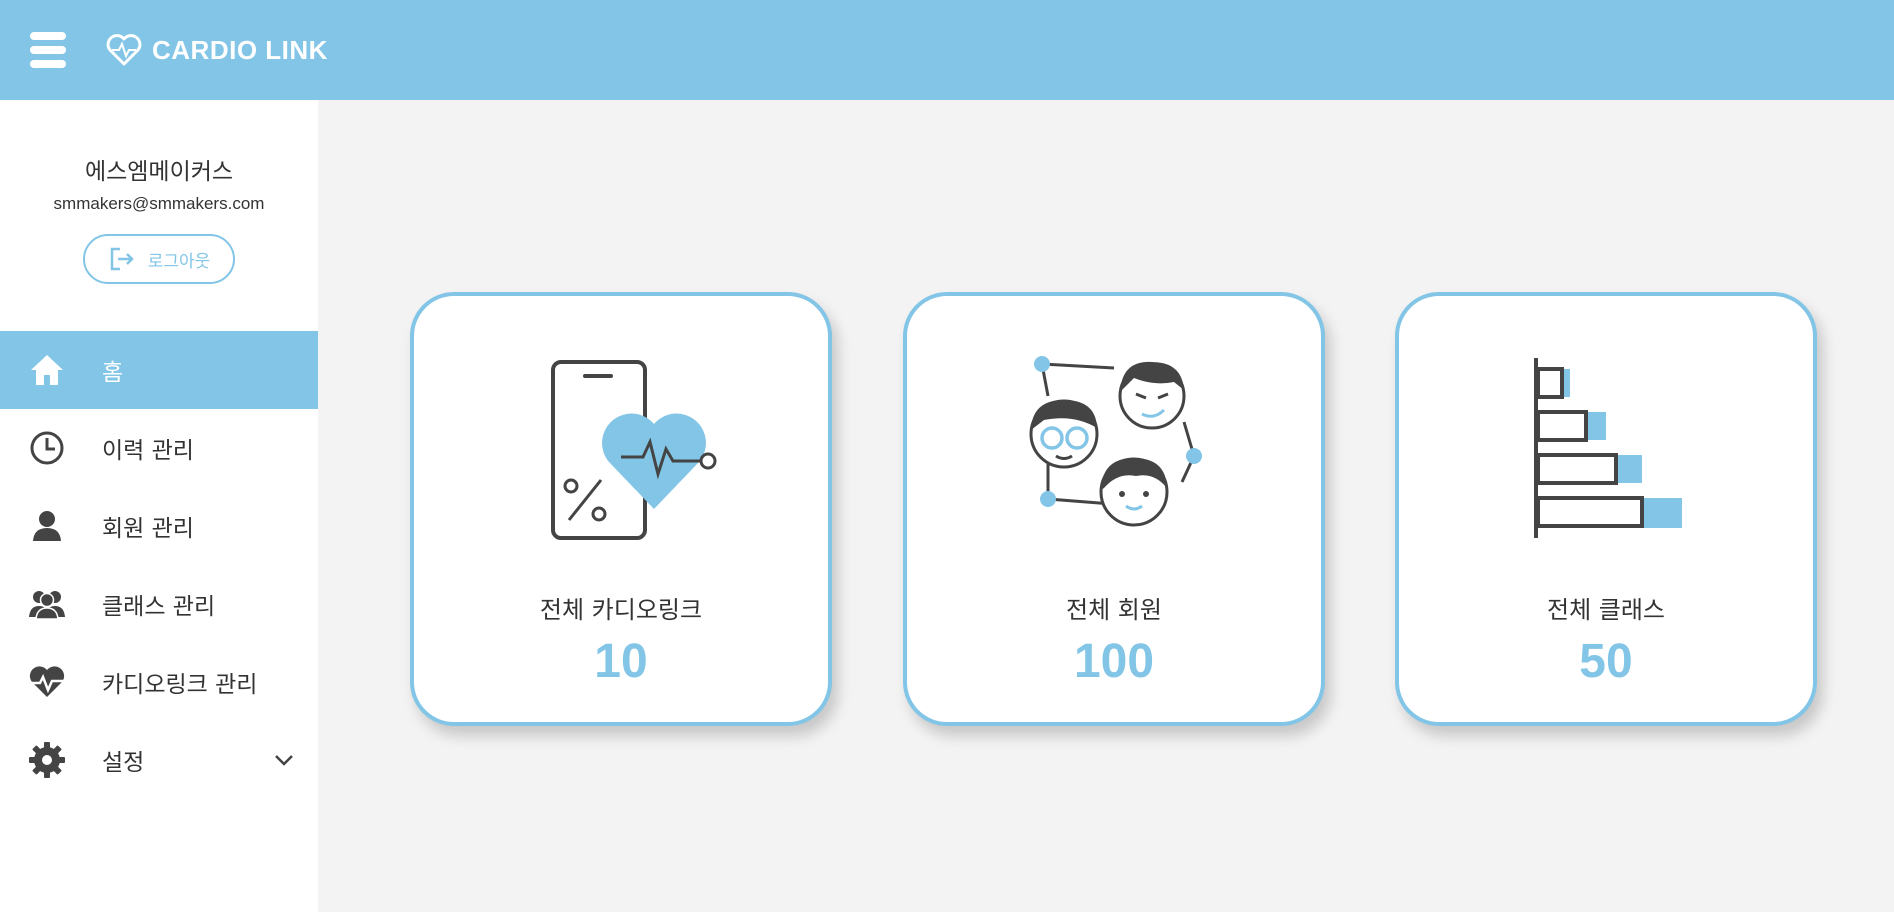  I want to click on profile-email: smmakers@smmakers.com, so click(159, 203).